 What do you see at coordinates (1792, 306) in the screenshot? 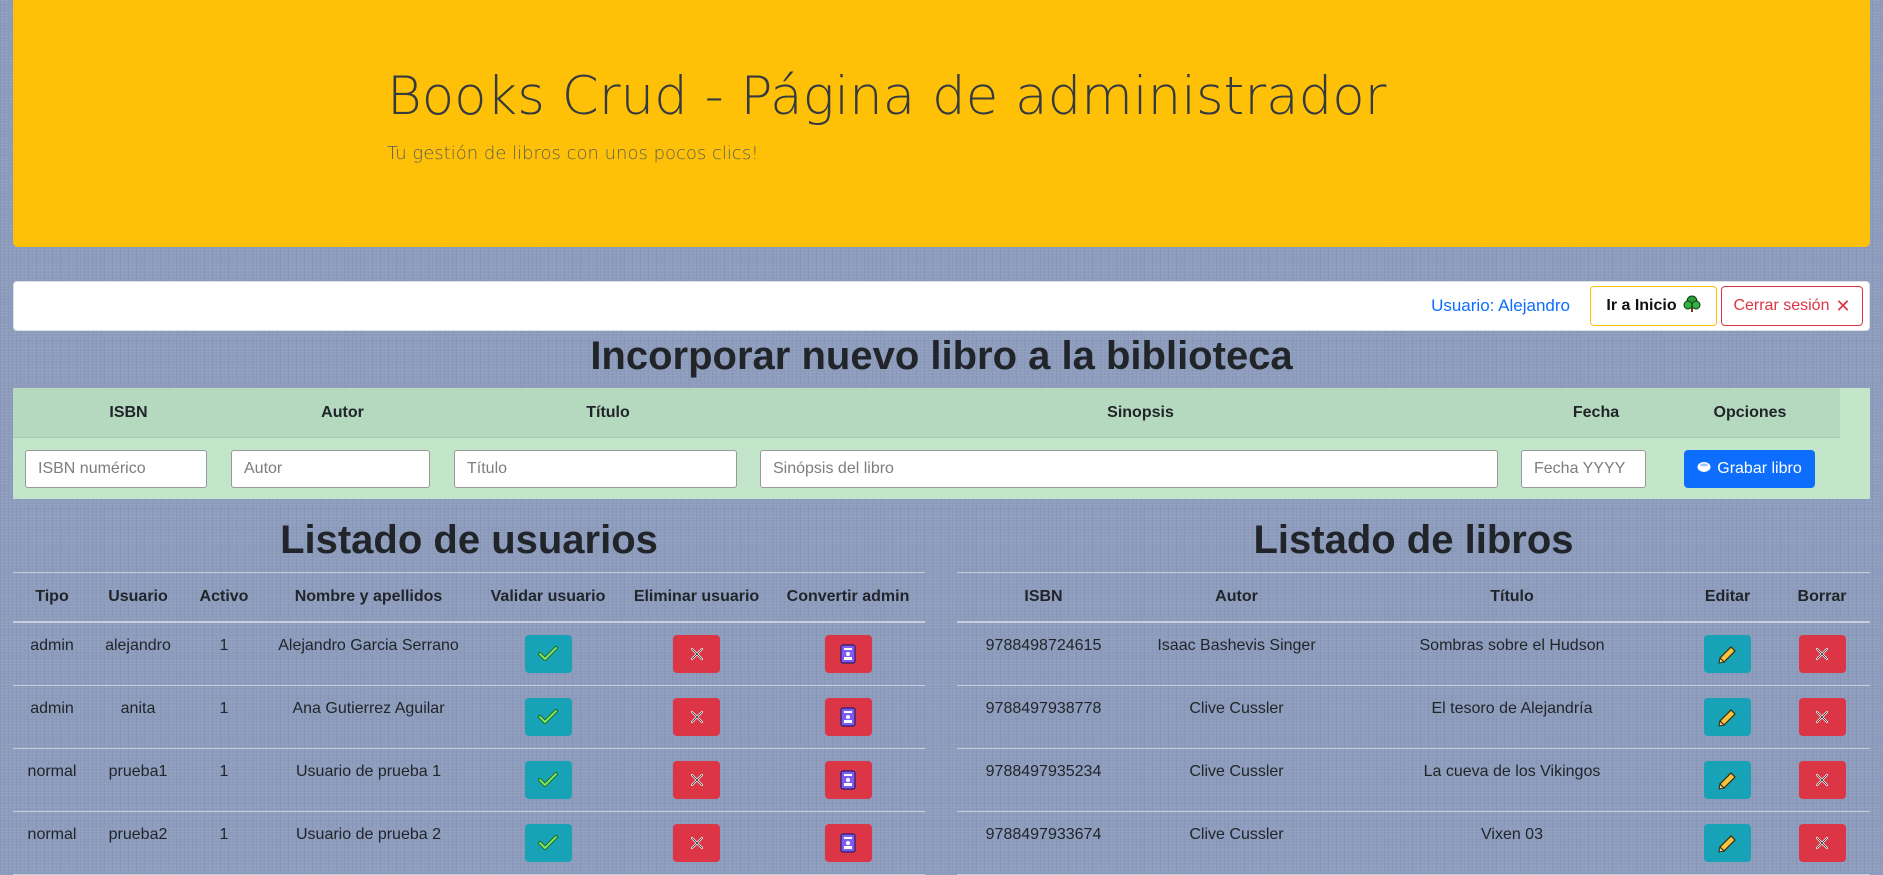
I see `logout-button: Cerrar sesión ✕` at bounding box center [1792, 306].